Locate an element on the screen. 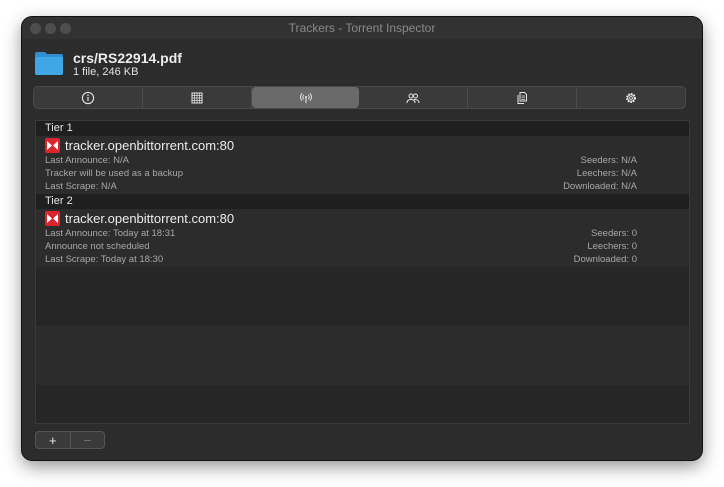 This screenshot has width=724, height=487. files-icon is located at coordinates (522, 97).